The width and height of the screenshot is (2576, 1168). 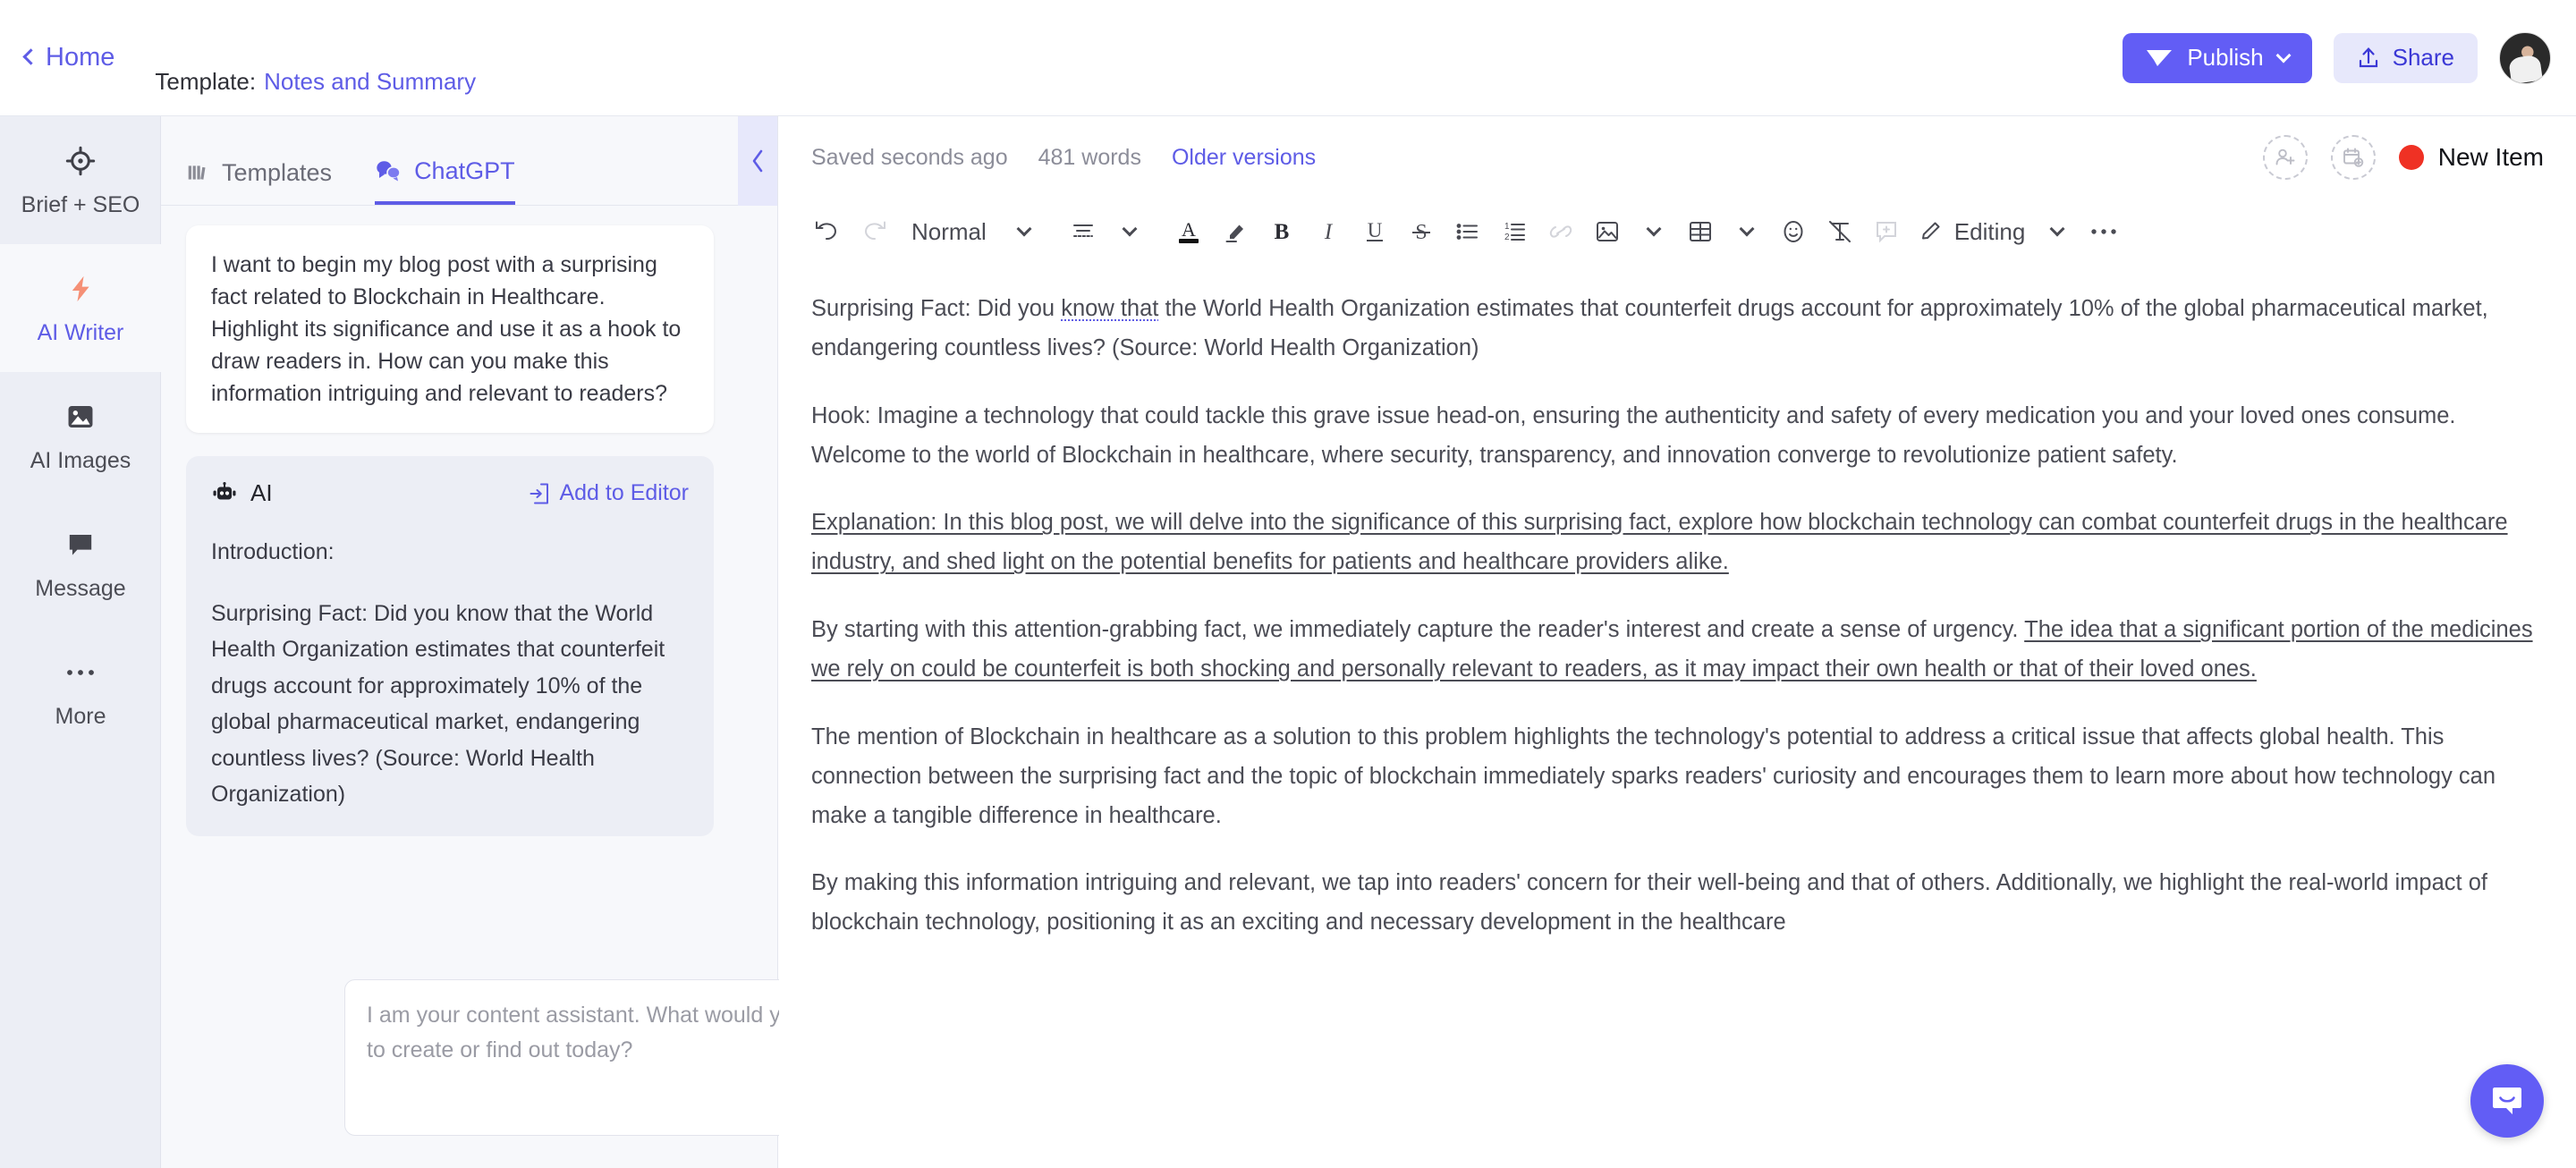 I want to click on status-dot-icon, so click(x=2411, y=157).